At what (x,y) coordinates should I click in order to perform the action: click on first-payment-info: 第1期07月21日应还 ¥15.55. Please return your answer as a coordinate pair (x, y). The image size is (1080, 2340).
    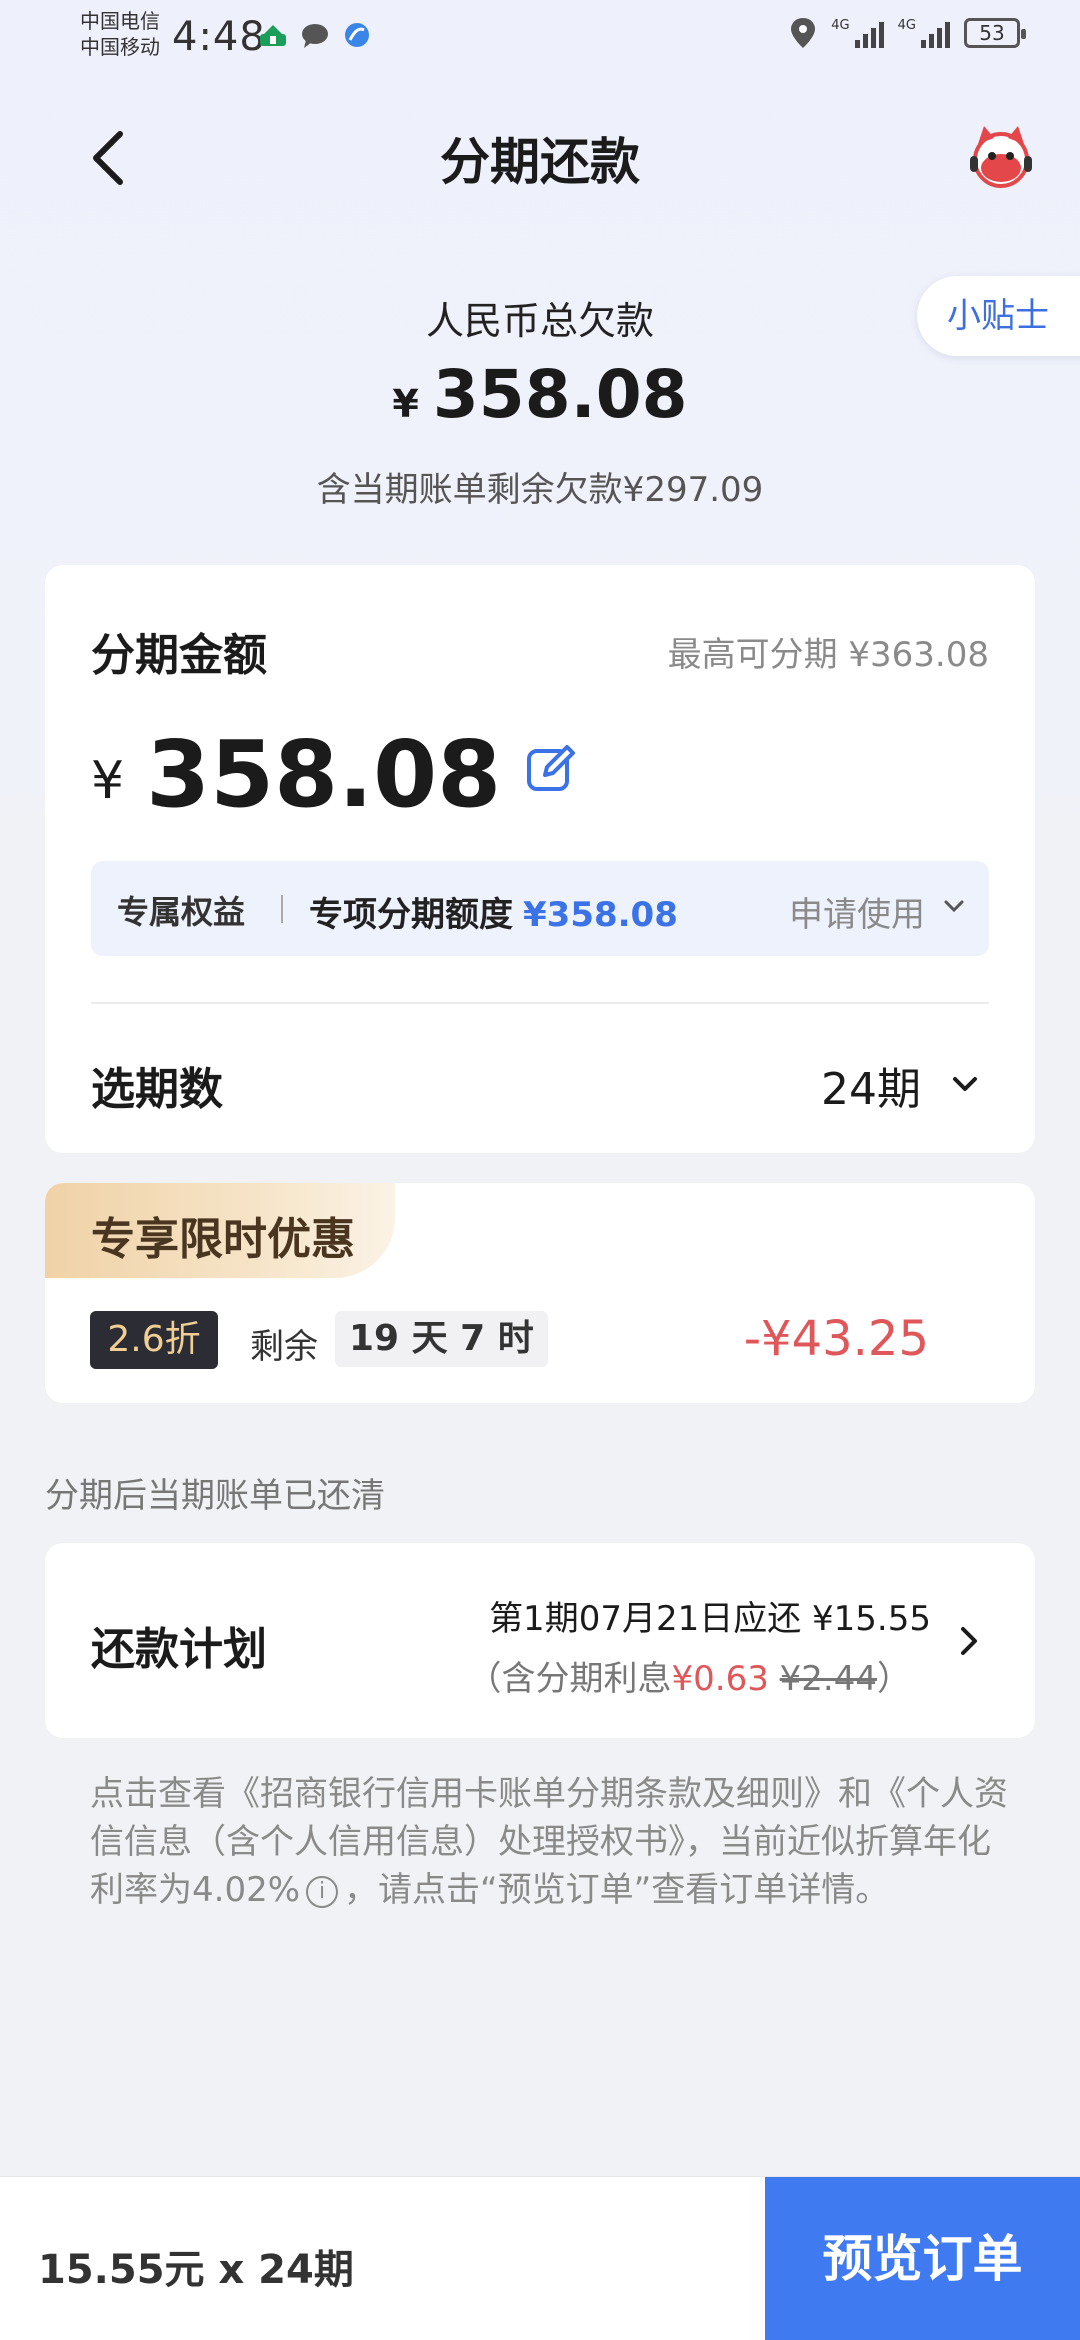
    Looking at the image, I should click on (710, 1619).